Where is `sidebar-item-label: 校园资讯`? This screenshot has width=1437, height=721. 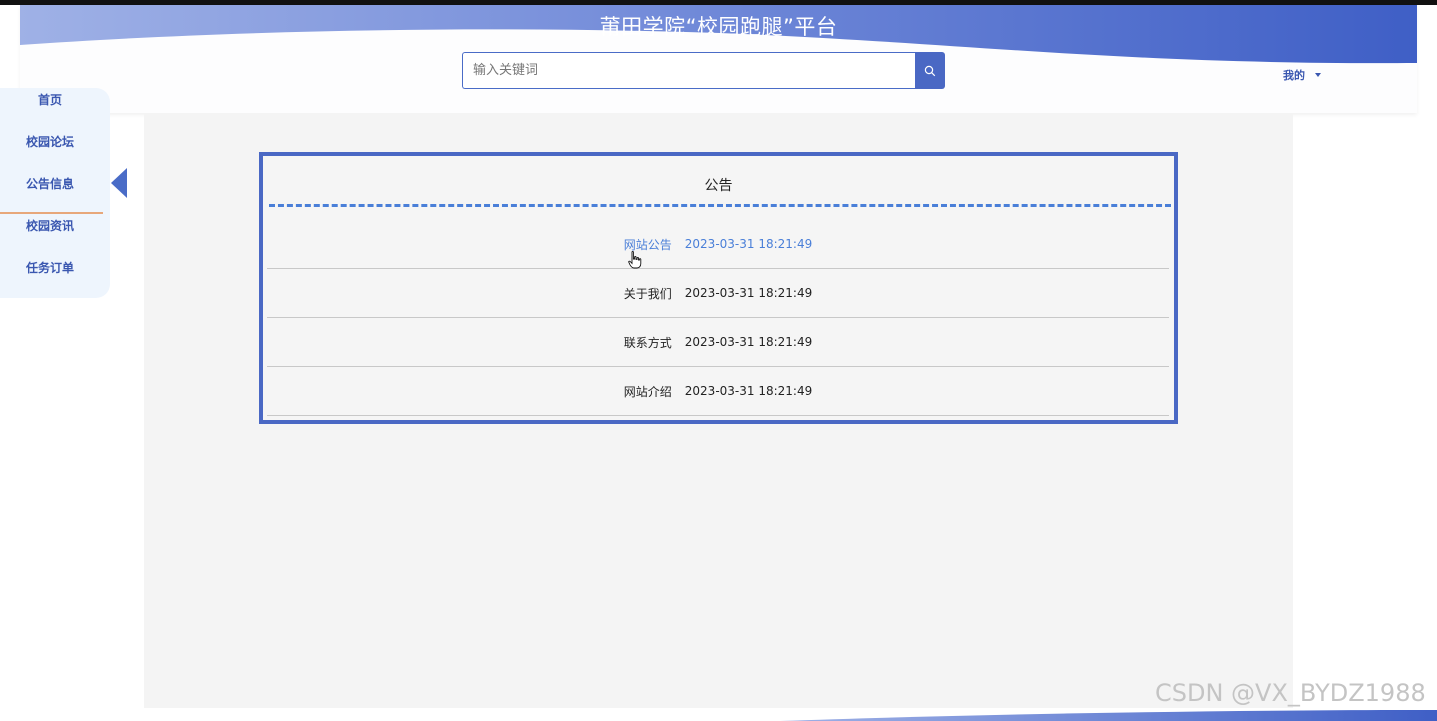
sidebar-item-label: 校园资讯 is located at coordinates (49, 226).